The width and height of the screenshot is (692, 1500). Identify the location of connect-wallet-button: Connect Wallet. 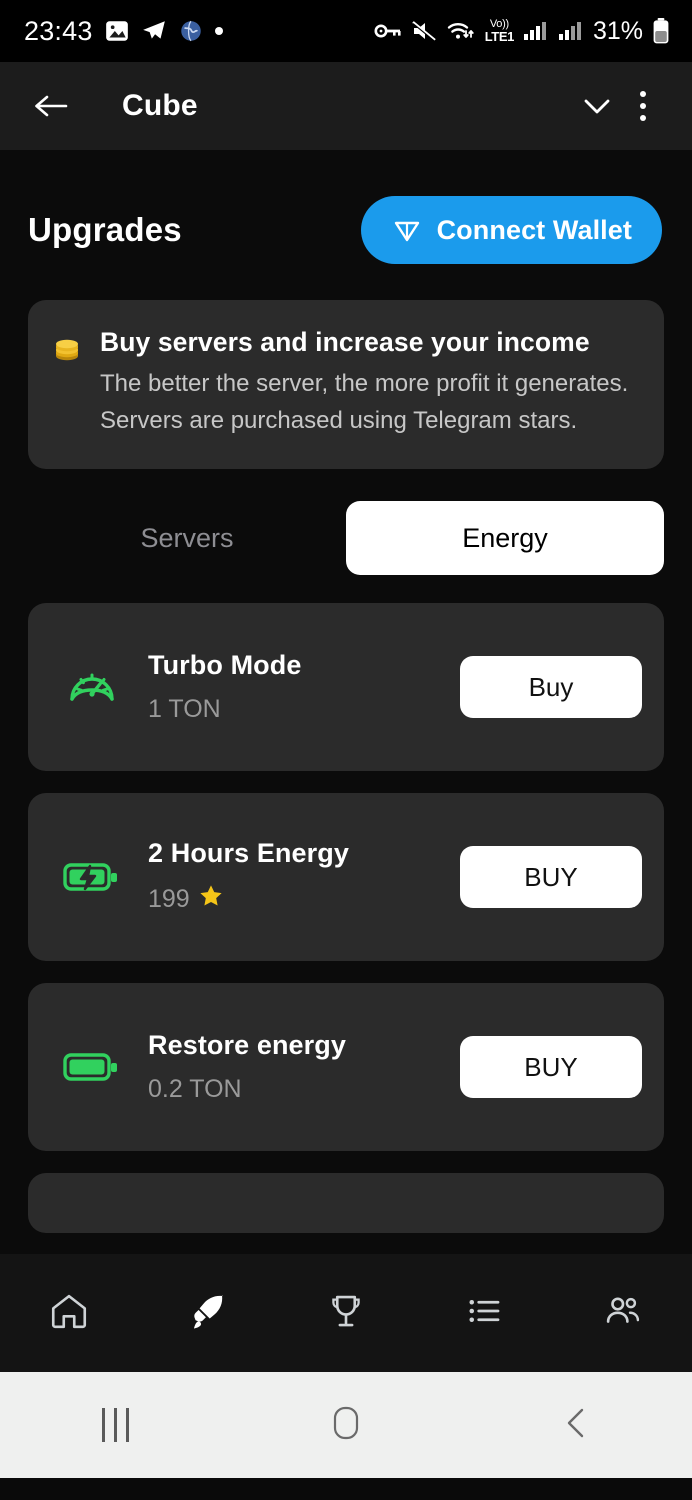
(511, 230).